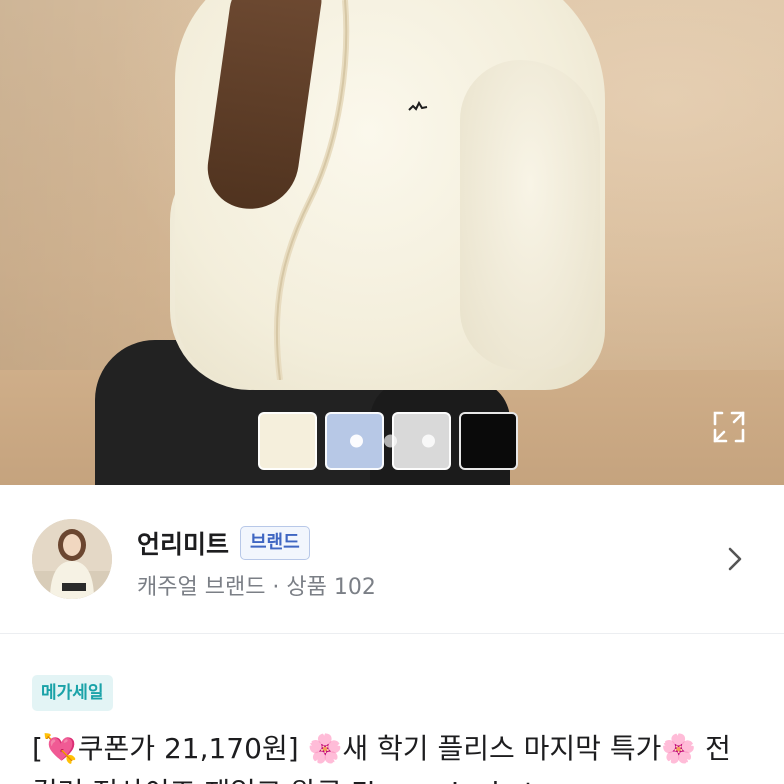 This screenshot has width=784, height=784. What do you see at coordinates (392, 777) in the screenshot?
I see `product-title-line2: 컬러 전사이즈 재입고 완료 Fleece Jacket` at bounding box center [392, 777].